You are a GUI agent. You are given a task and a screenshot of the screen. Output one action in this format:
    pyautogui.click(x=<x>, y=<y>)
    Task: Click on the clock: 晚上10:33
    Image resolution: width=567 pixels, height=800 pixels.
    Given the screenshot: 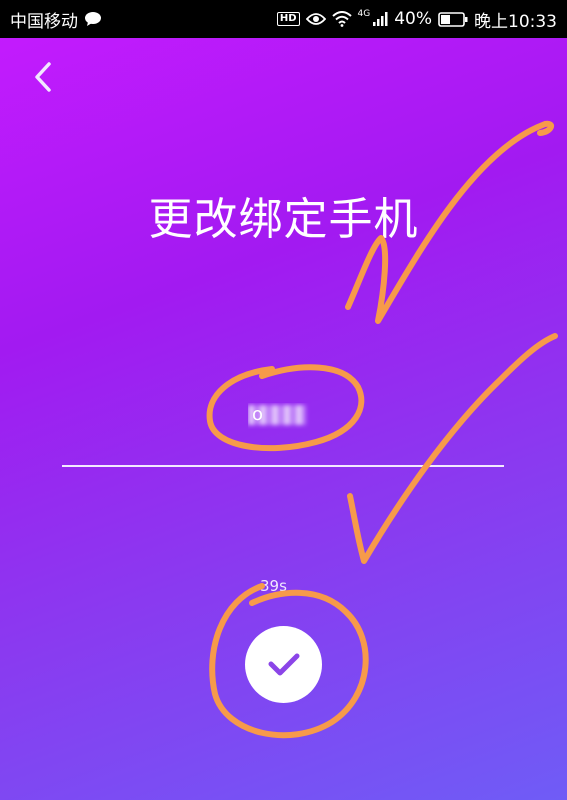 What is the action you would take?
    pyautogui.click(x=515, y=21)
    